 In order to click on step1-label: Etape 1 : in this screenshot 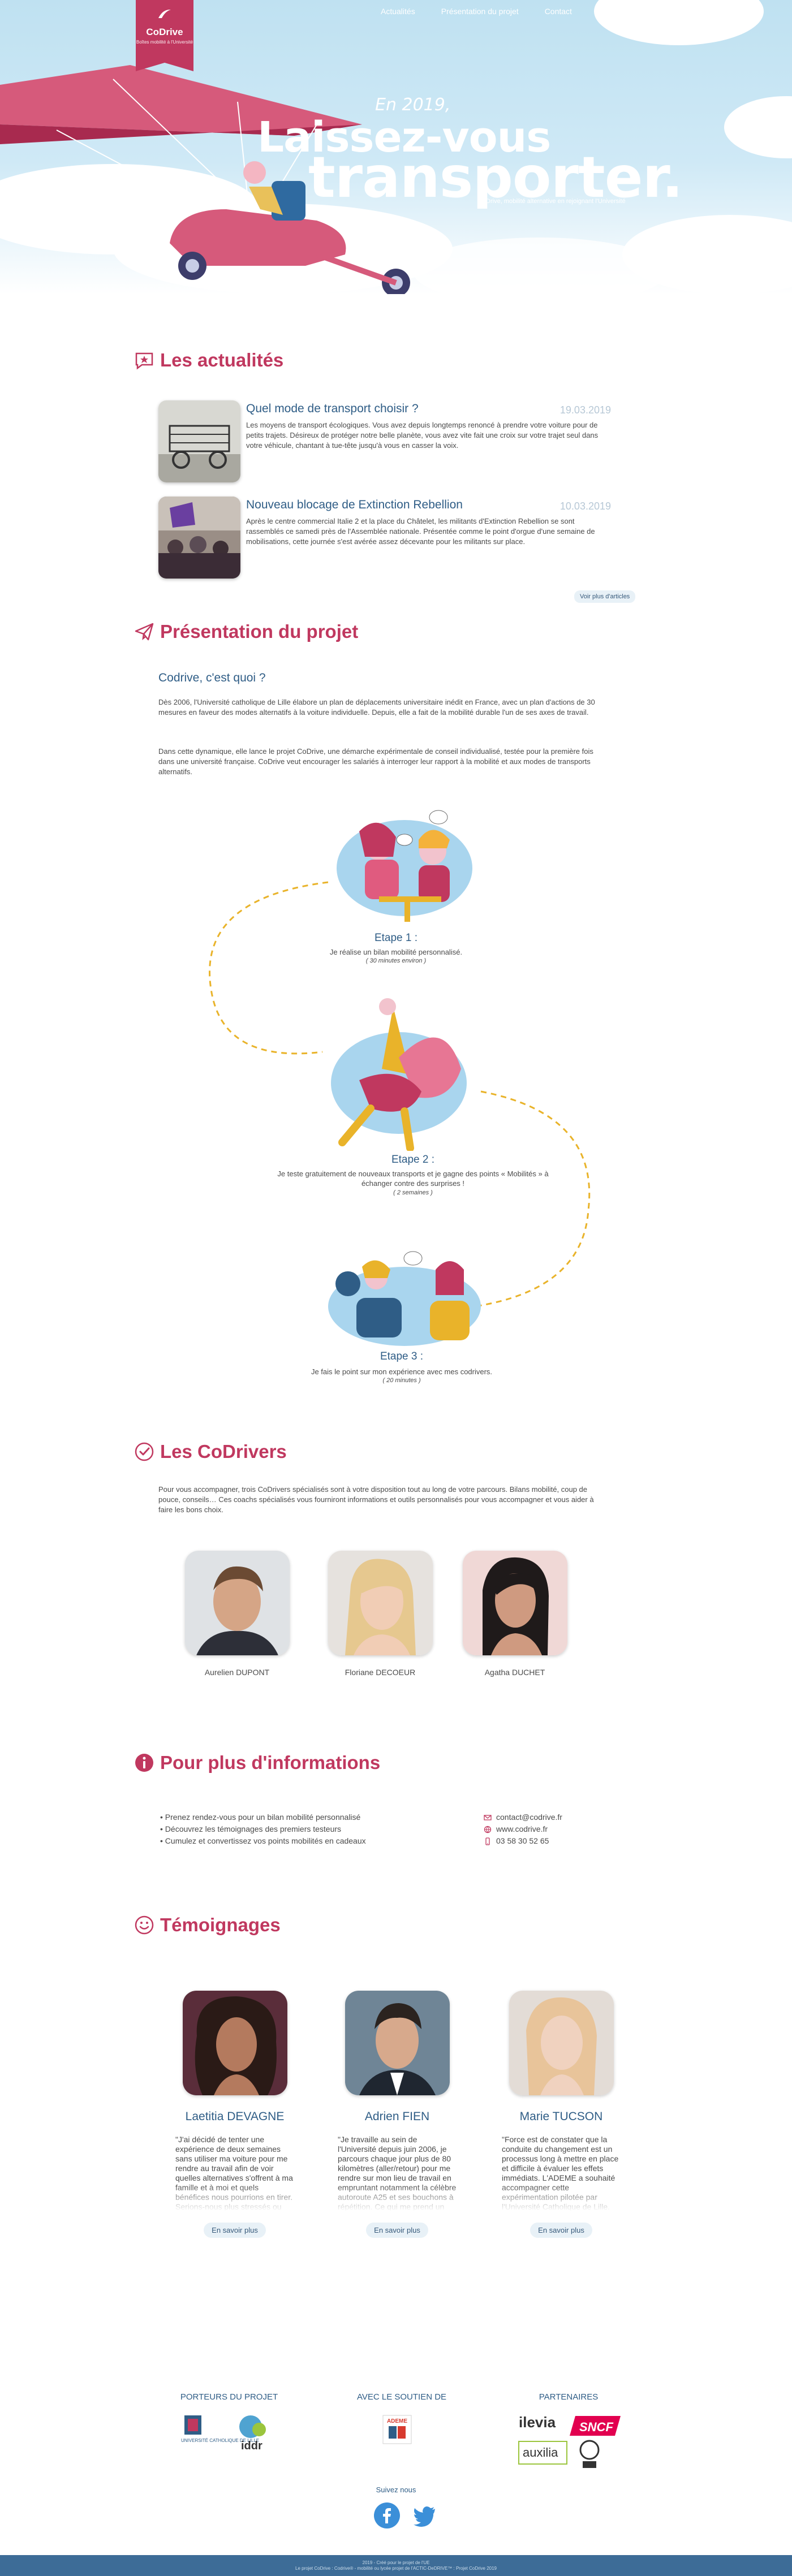, I will do `click(396, 938)`.